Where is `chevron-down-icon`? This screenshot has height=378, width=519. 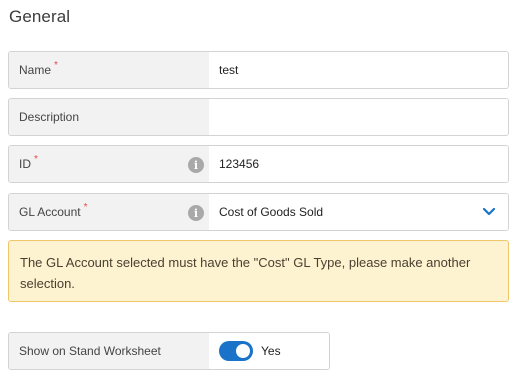 chevron-down-icon is located at coordinates (489, 212).